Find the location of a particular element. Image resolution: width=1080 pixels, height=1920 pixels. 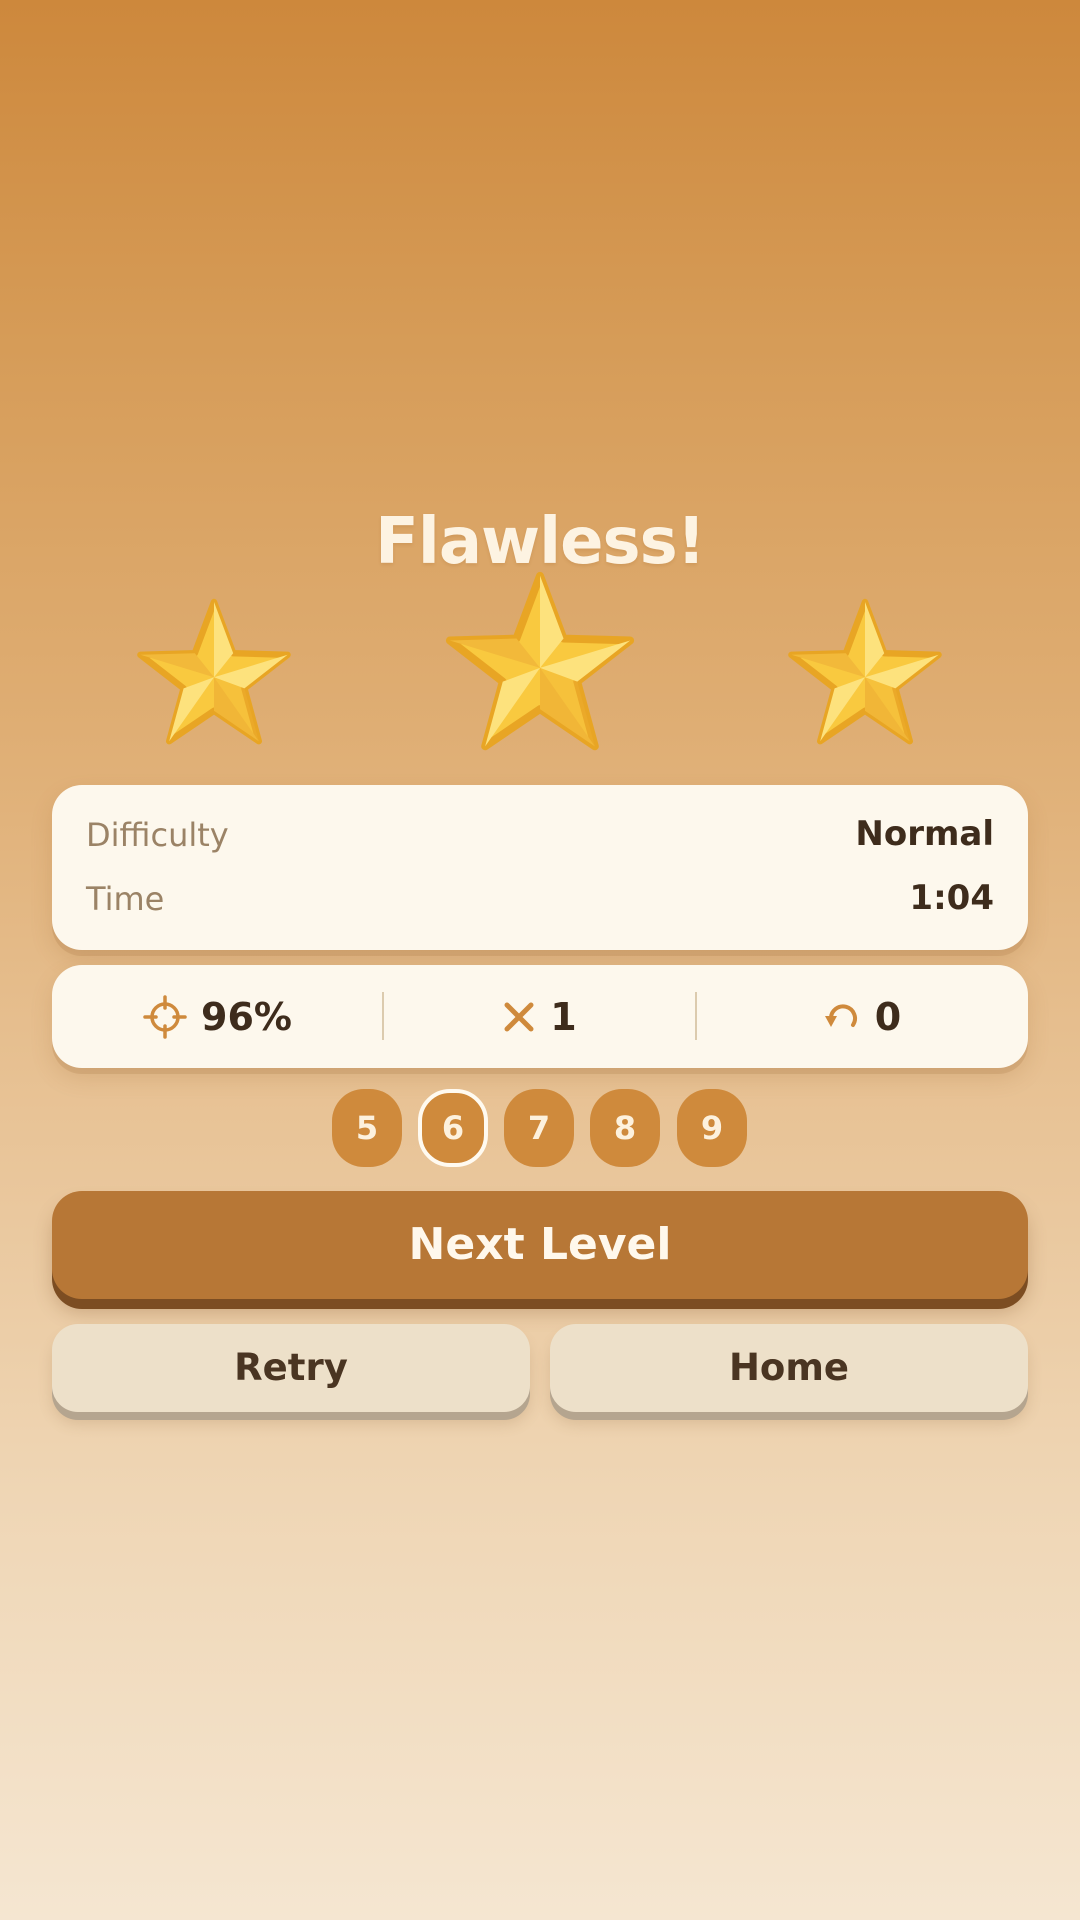

stats-card: 96% 1 0 is located at coordinates (540, 1016).